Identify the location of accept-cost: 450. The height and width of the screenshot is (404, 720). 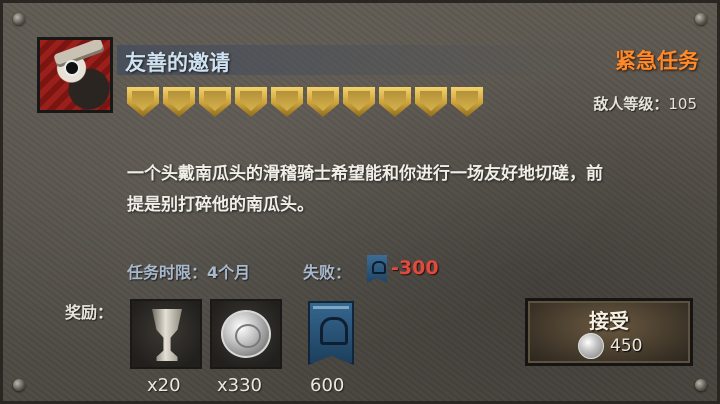
(610, 346).